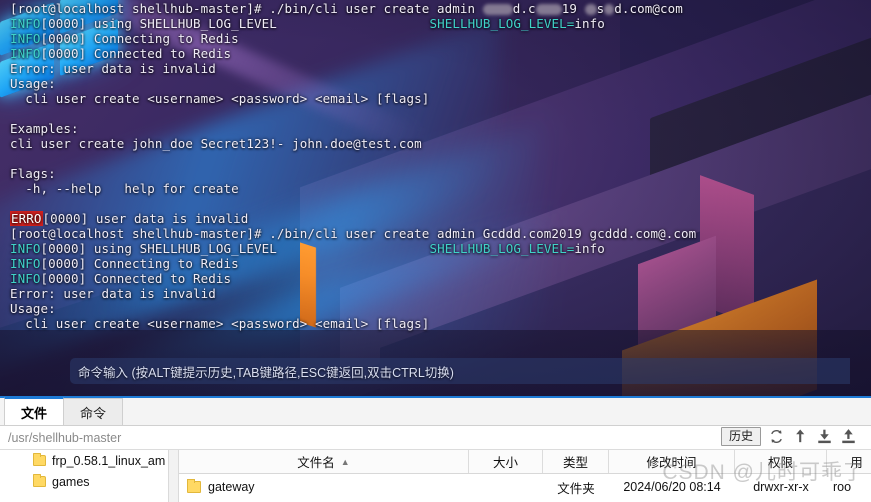 Image resolution: width=871 pixels, height=502 pixels. I want to click on cell-type: 文件夹, so click(576, 488).